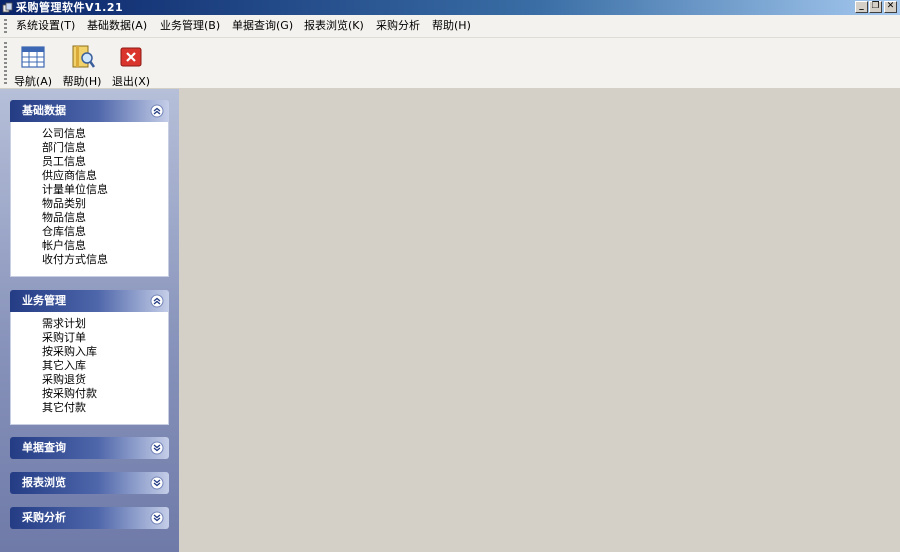 This screenshot has height=552, width=900. I want to click on sidebar-group-document-query: 单据查询, so click(89, 448).